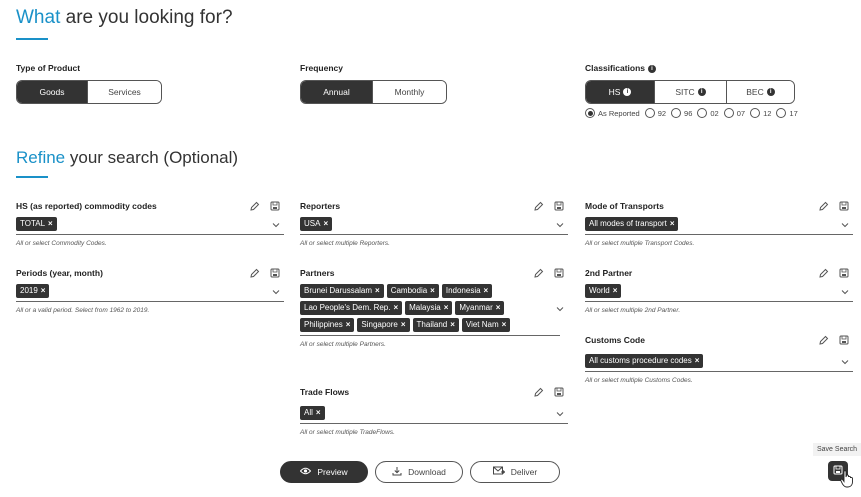 The image size is (861, 497). Describe the element at coordinates (343, 344) in the screenshot. I see `help-text: All or select multiple Partners.` at that location.